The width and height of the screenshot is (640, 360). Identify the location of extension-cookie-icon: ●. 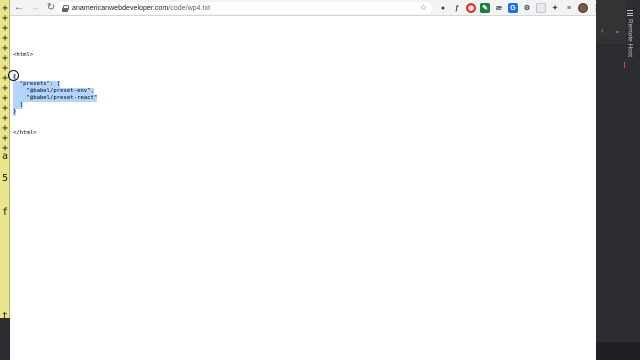
(443, 8).